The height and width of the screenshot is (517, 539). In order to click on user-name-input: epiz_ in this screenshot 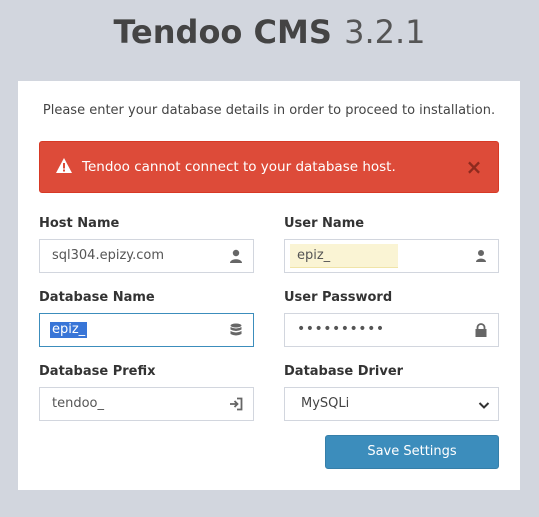, I will do `click(391, 256)`.